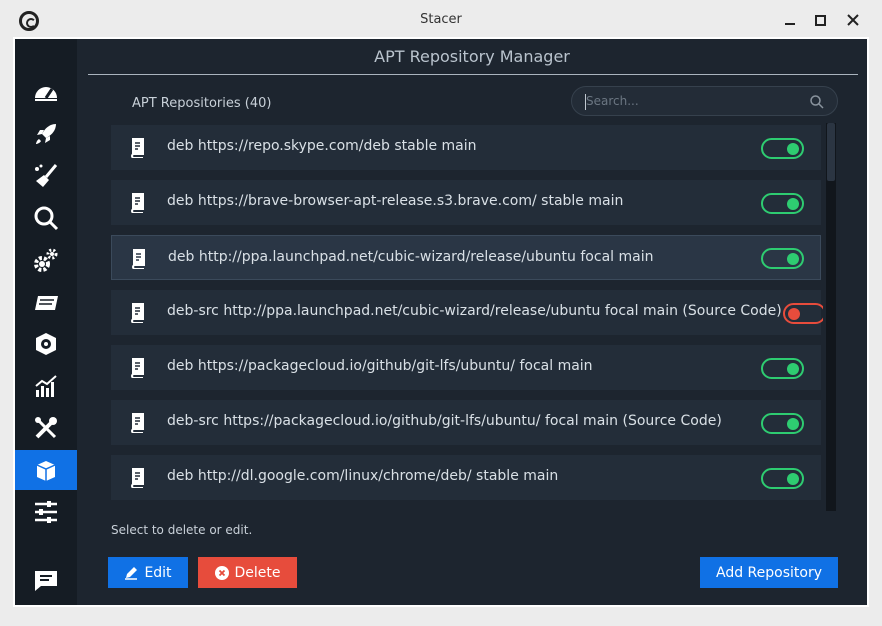 The width and height of the screenshot is (882, 626). I want to click on edit-button: Edit, so click(148, 572).